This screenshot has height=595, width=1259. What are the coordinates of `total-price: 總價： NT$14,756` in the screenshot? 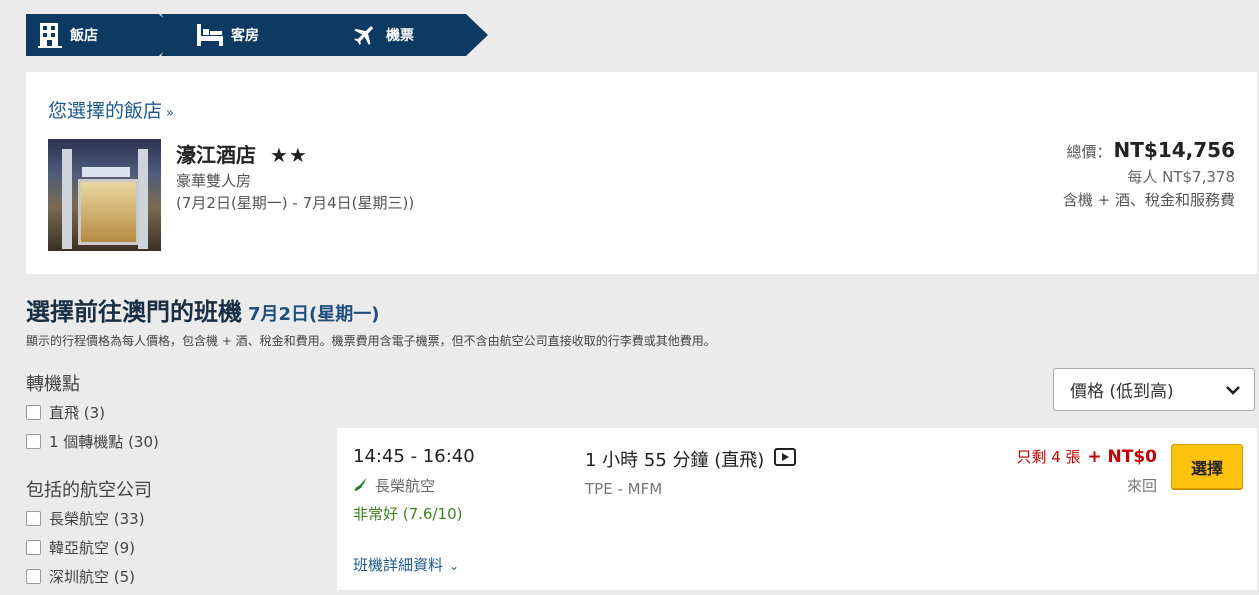 It's located at (1149, 150).